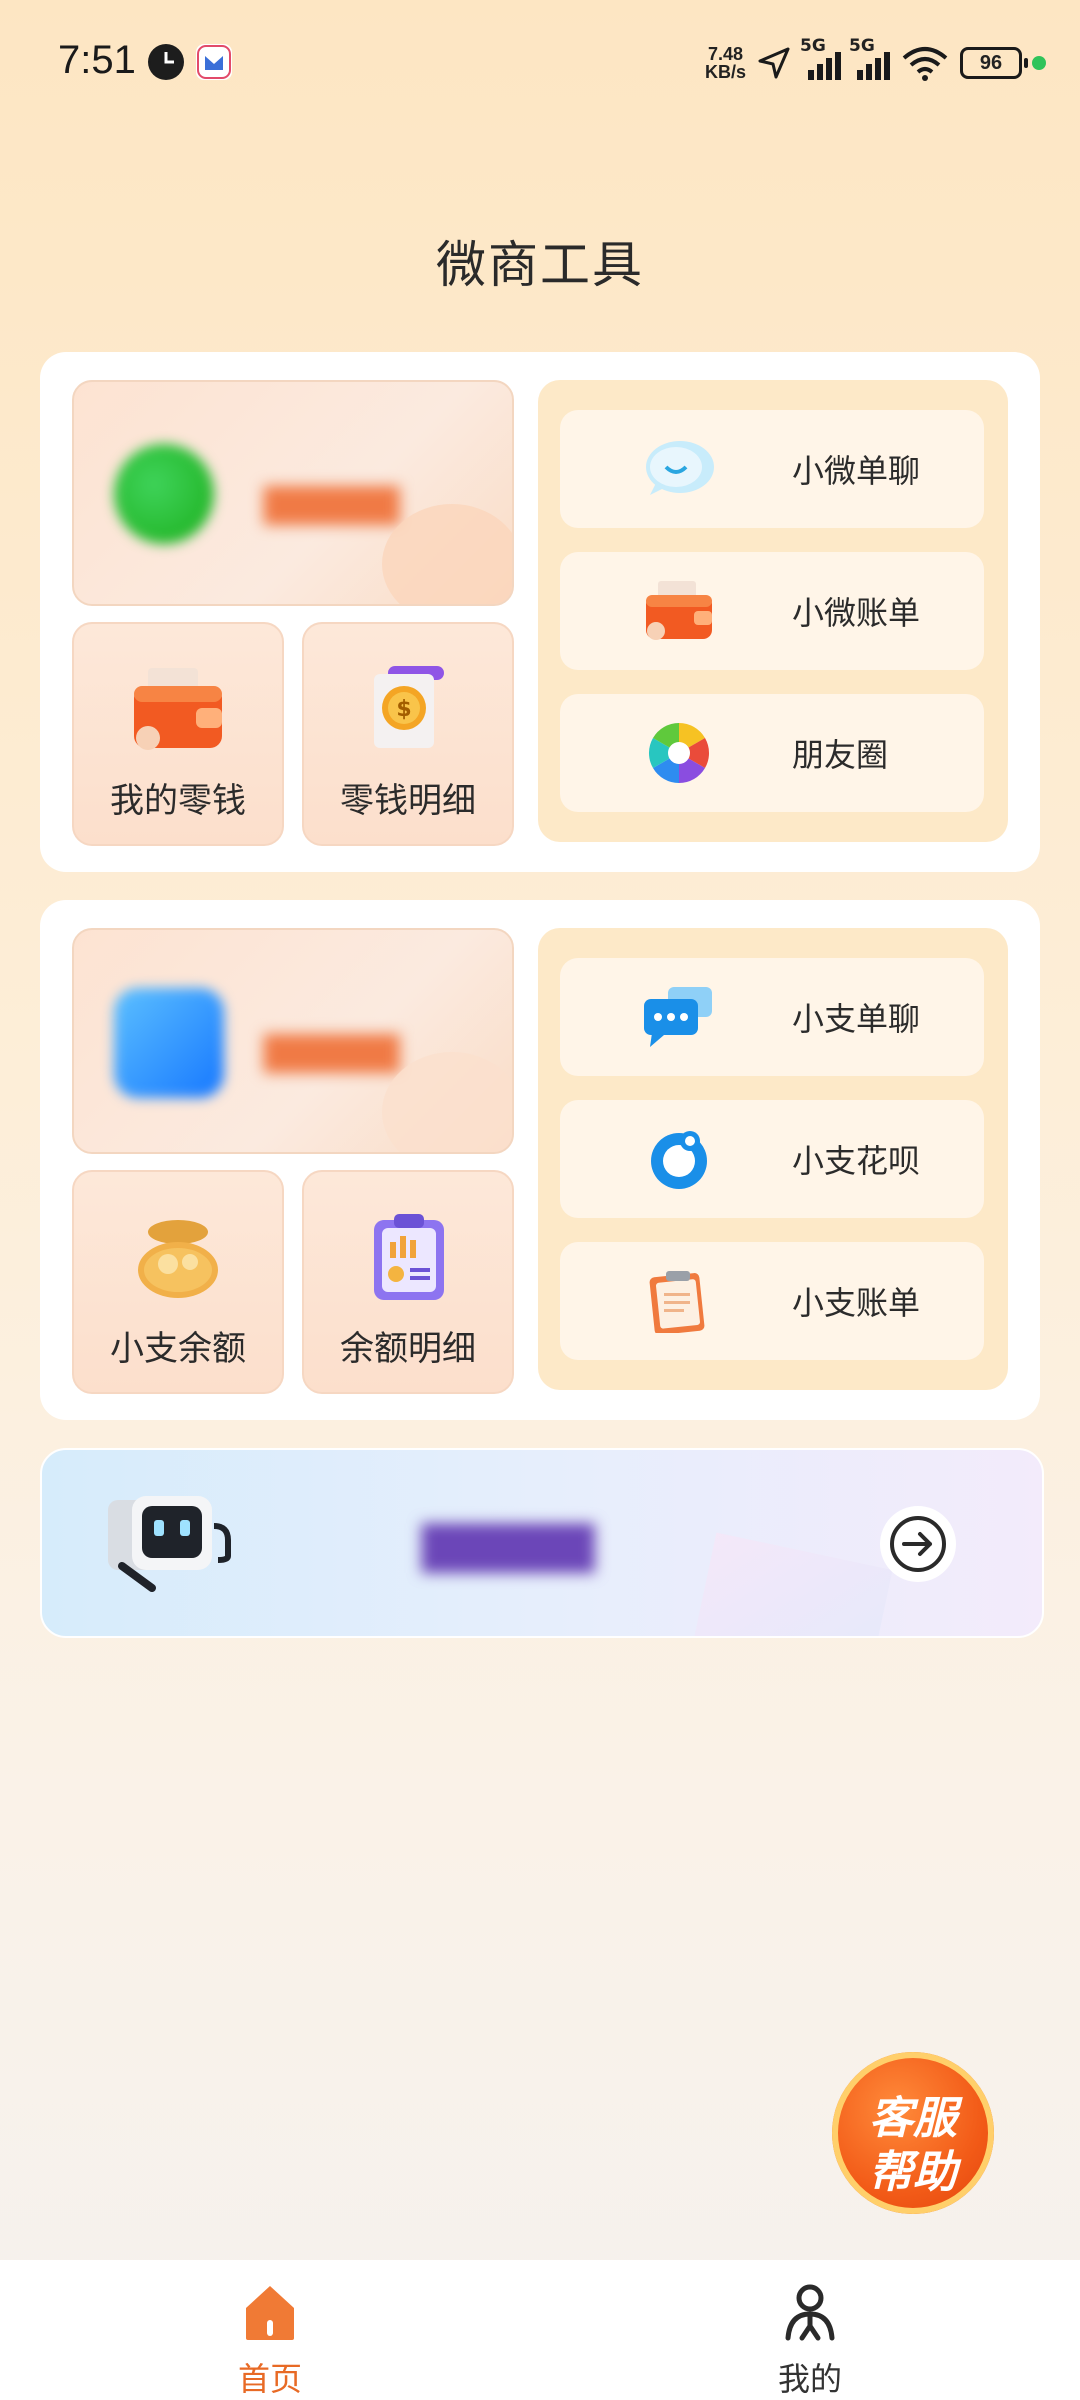 The height and width of the screenshot is (2400, 1080). Describe the element at coordinates (97, 60) in the screenshot. I see `status-time: 7:51` at that location.